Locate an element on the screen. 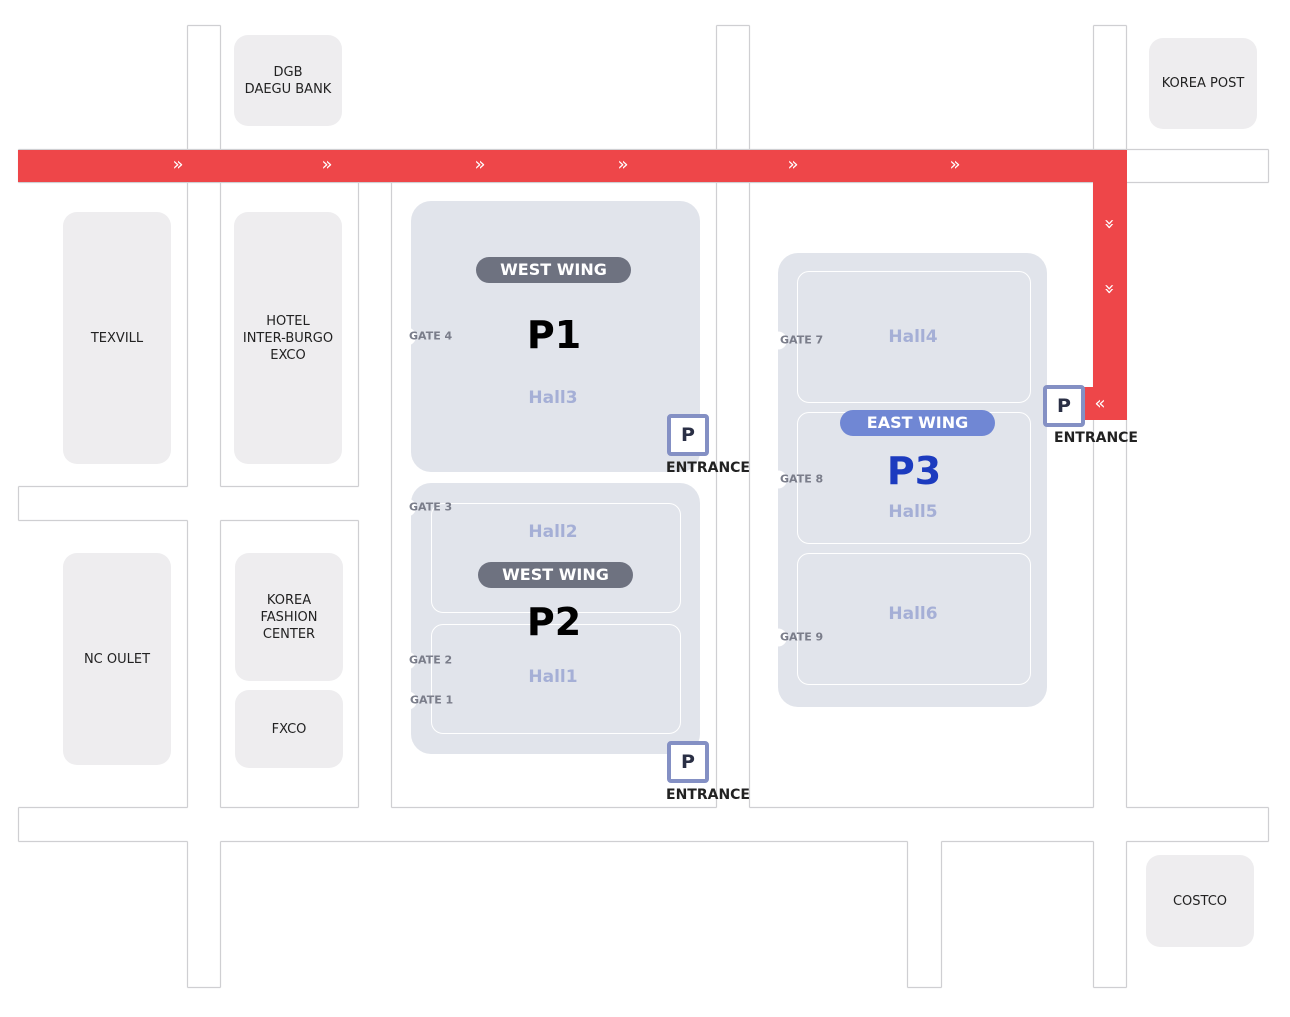 Image resolution: width=1290 pixels, height=1017 pixels. route-horizontal is located at coordinates (572, 166).